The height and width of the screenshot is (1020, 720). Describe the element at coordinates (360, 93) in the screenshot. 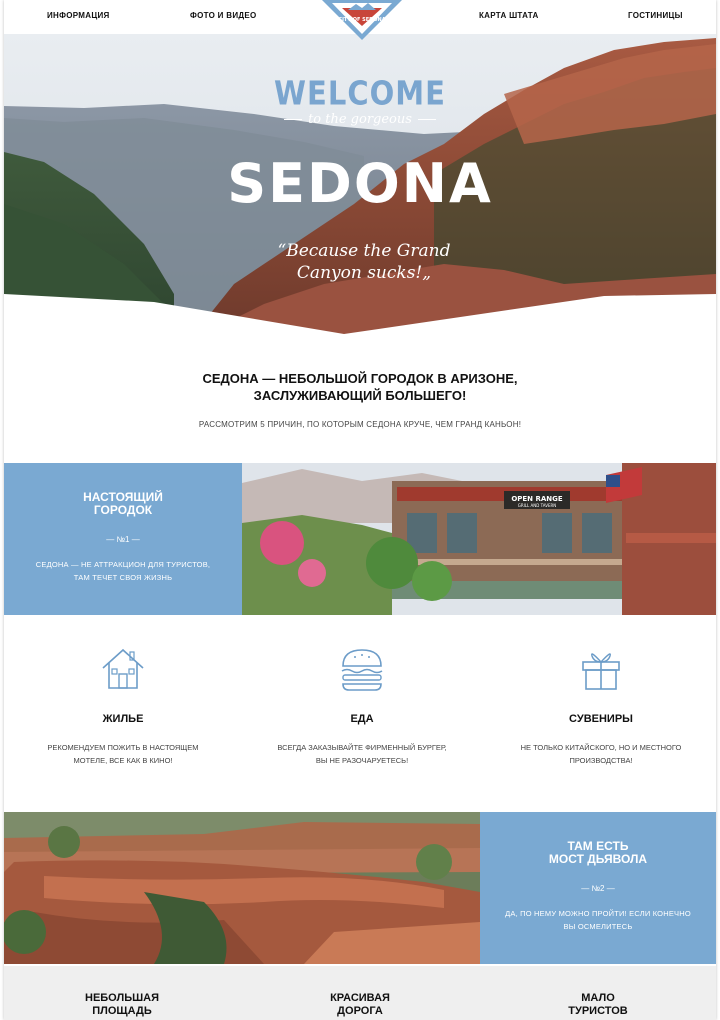

I see `hero-welcome: WELCOME` at that location.